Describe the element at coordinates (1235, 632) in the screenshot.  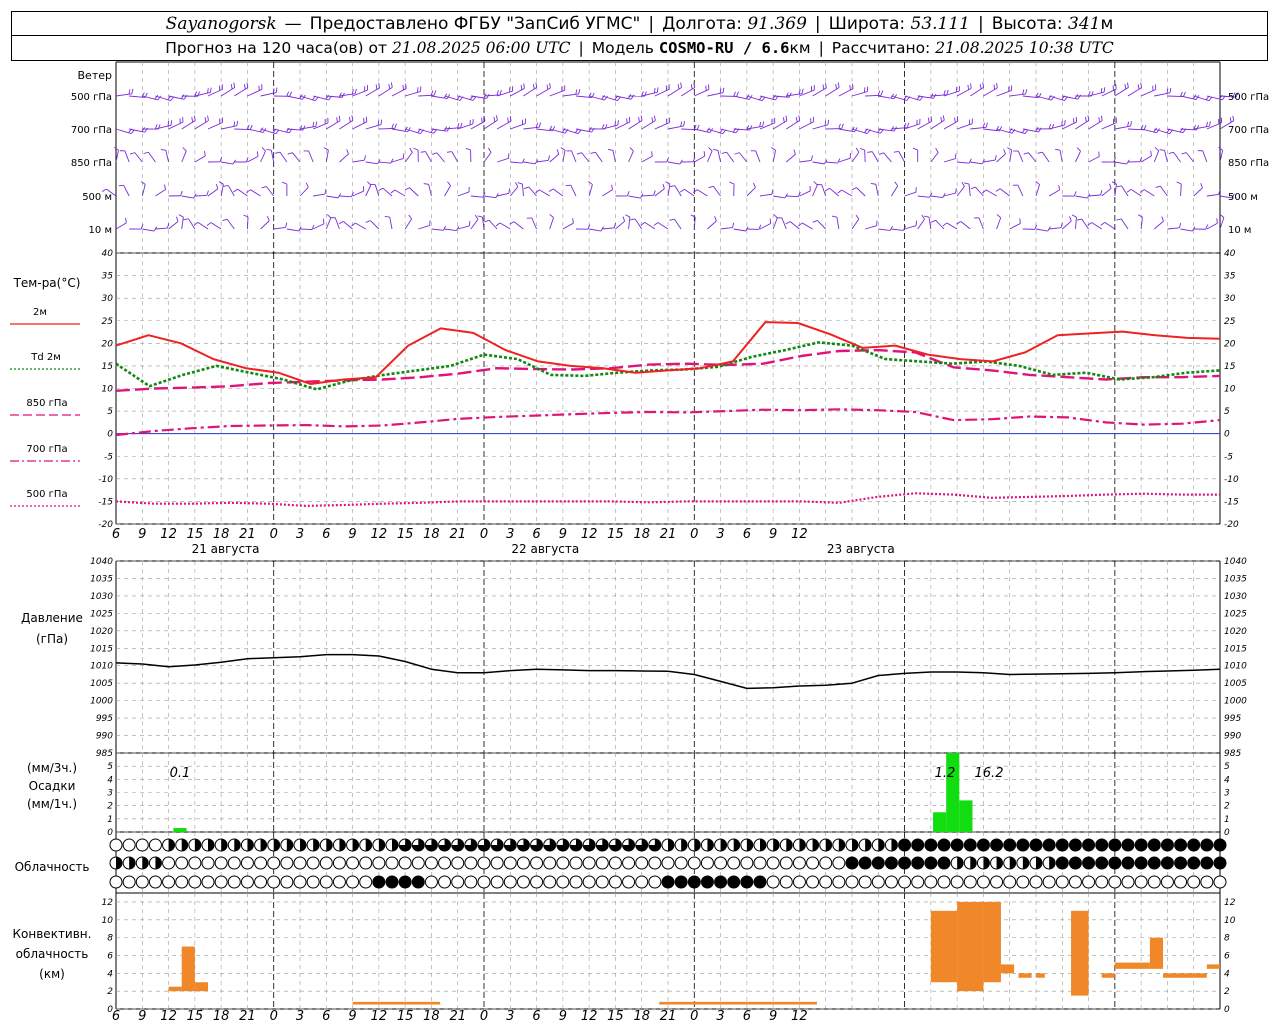
I see `pressure-tick-right: 1020` at that location.